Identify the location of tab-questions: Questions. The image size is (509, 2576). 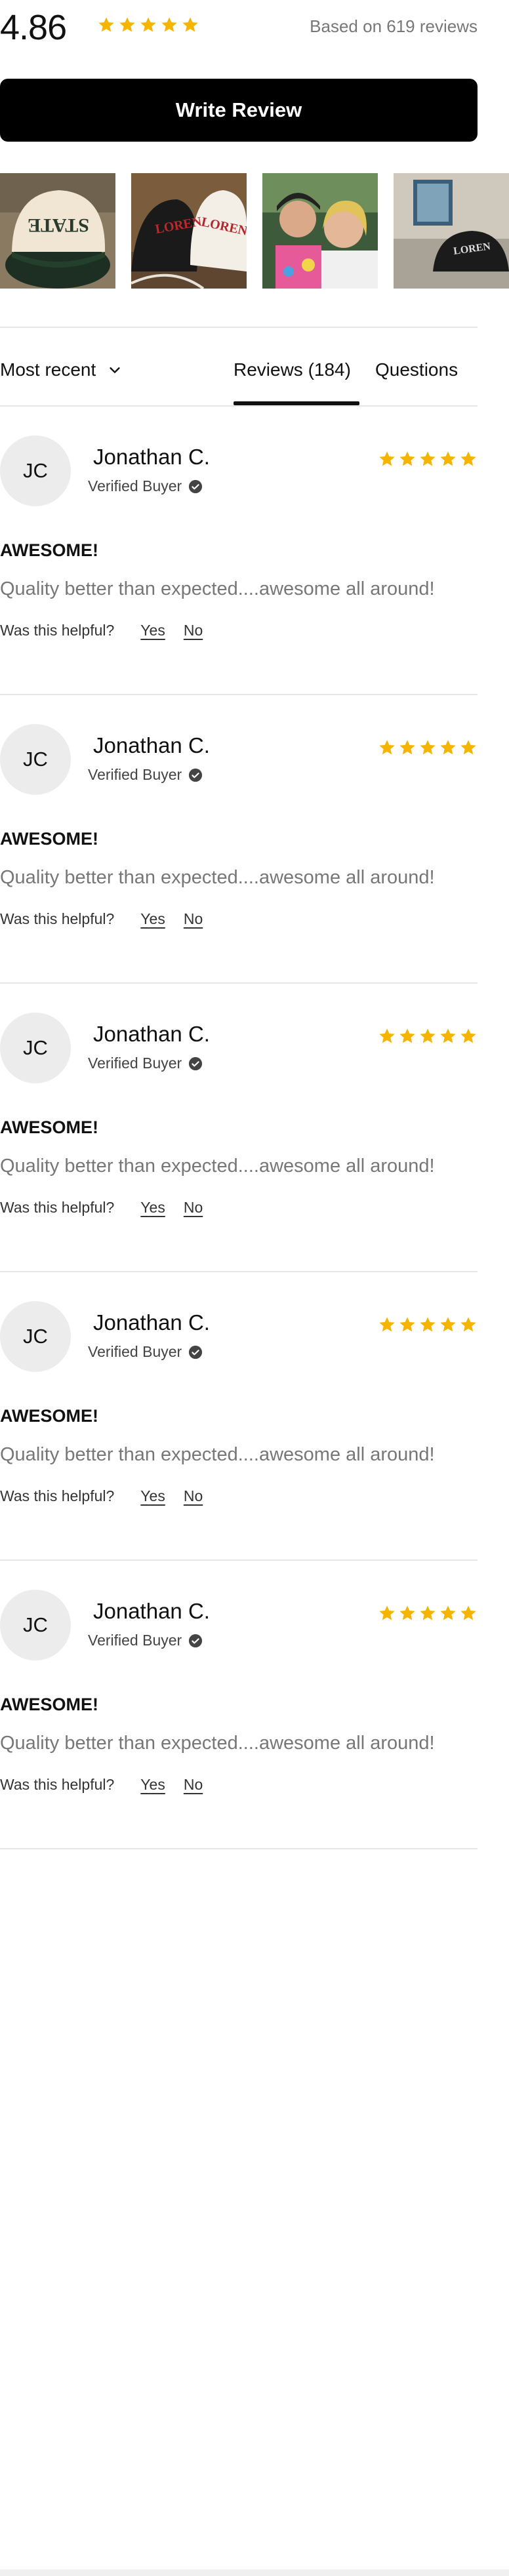
(416, 370).